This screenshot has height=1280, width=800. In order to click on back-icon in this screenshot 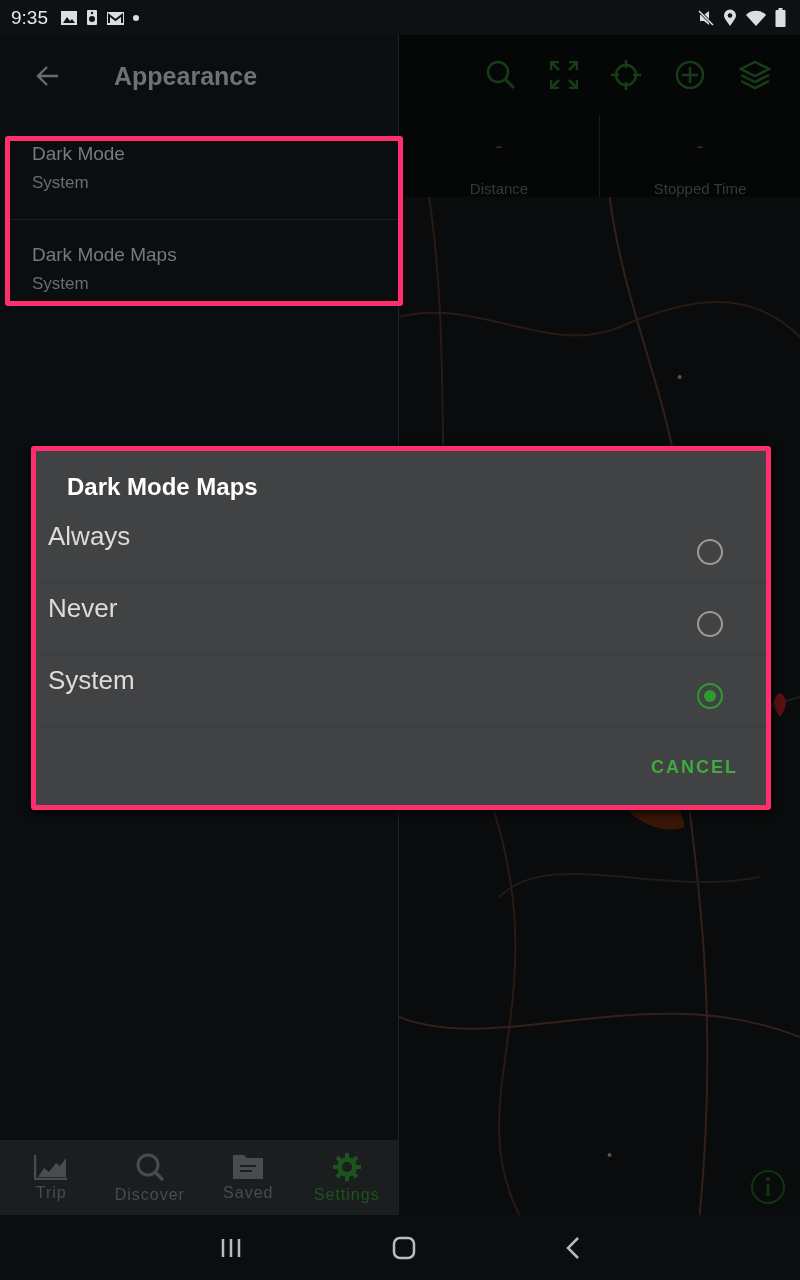, I will do `click(573, 1247)`.